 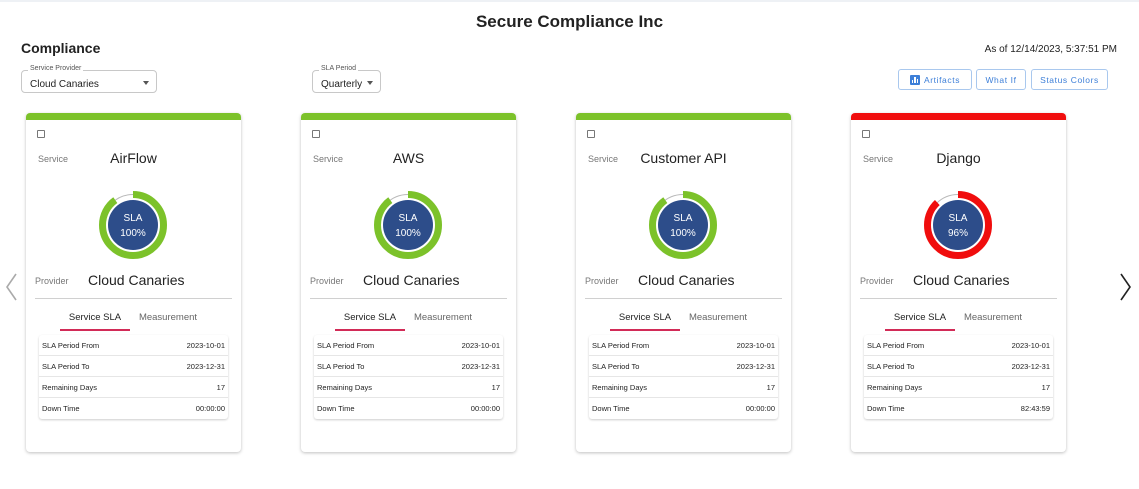 What do you see at coordinates (958, 158) in the screenshot?
I see `service-name: Django` at bounding box center [958, 158].